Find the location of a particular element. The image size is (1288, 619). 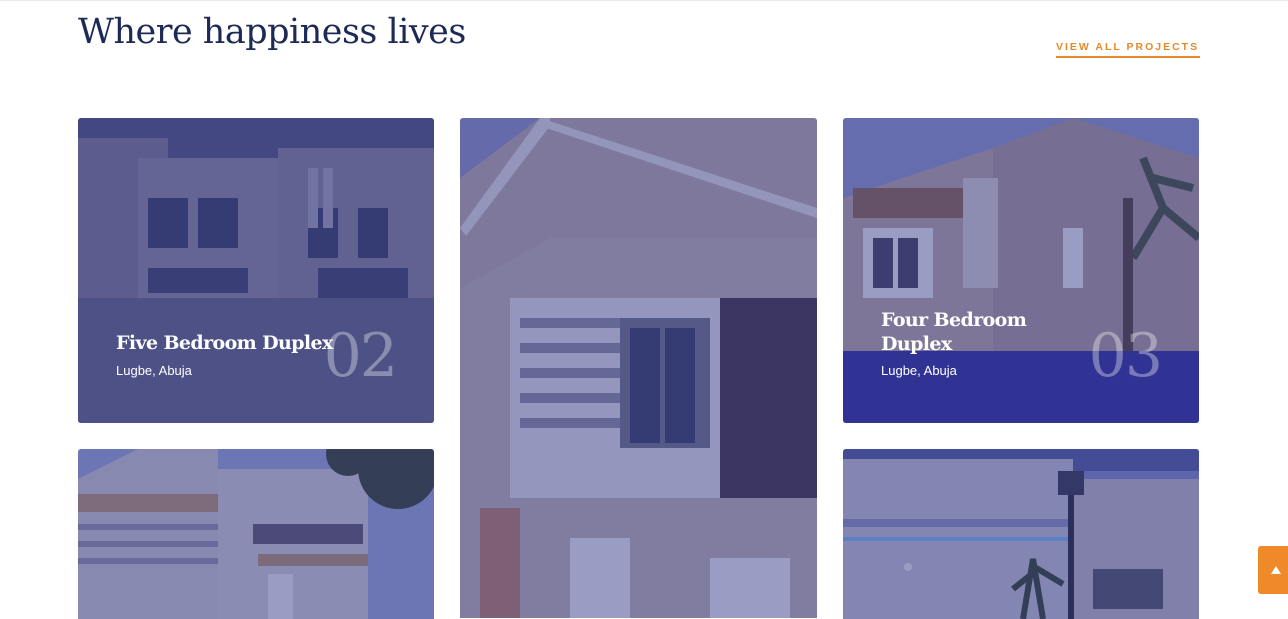

project-card-four-bedroom-duplex: Four Bedroom Duplex Lugbe, Abuja 03 is located at coordinates (1021, 270).